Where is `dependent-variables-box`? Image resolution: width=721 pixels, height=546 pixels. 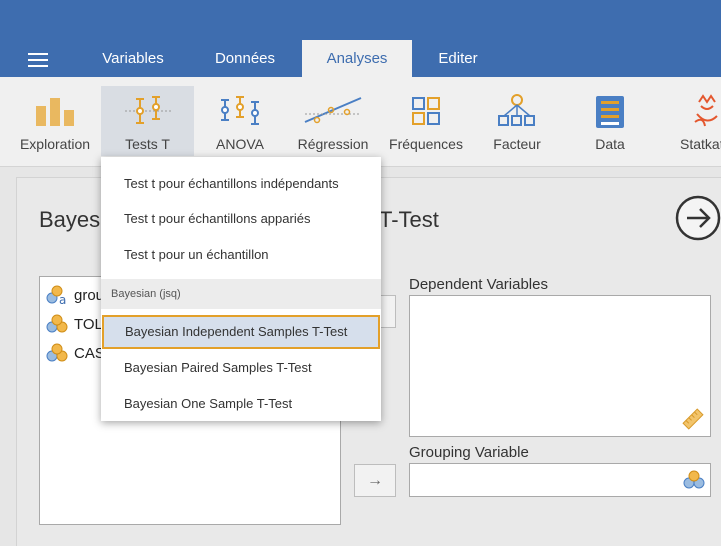
dependent-variables-box is located at coordinates (560, 366).